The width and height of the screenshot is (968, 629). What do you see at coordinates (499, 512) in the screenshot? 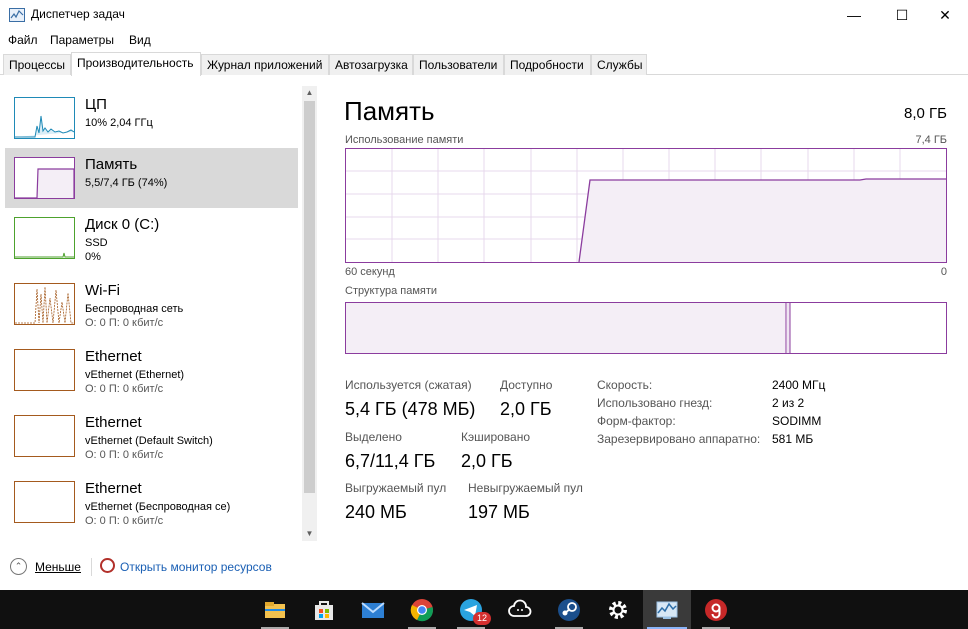
I see `nonpaged-pool-value: 197 МБ` at bounding box center [499, 512].